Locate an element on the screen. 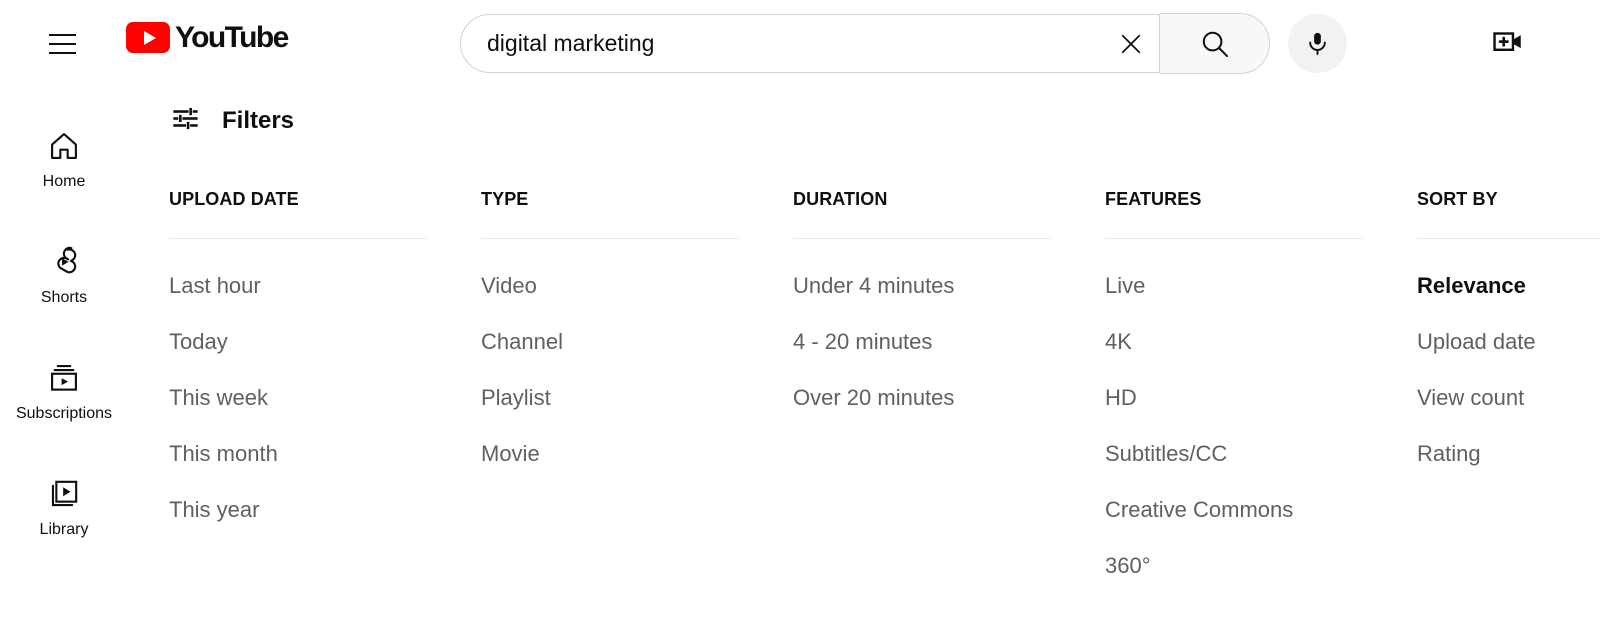 The height and width of the screenshot is (627, 1600). play-triangle is located at coordinates (149, 37).